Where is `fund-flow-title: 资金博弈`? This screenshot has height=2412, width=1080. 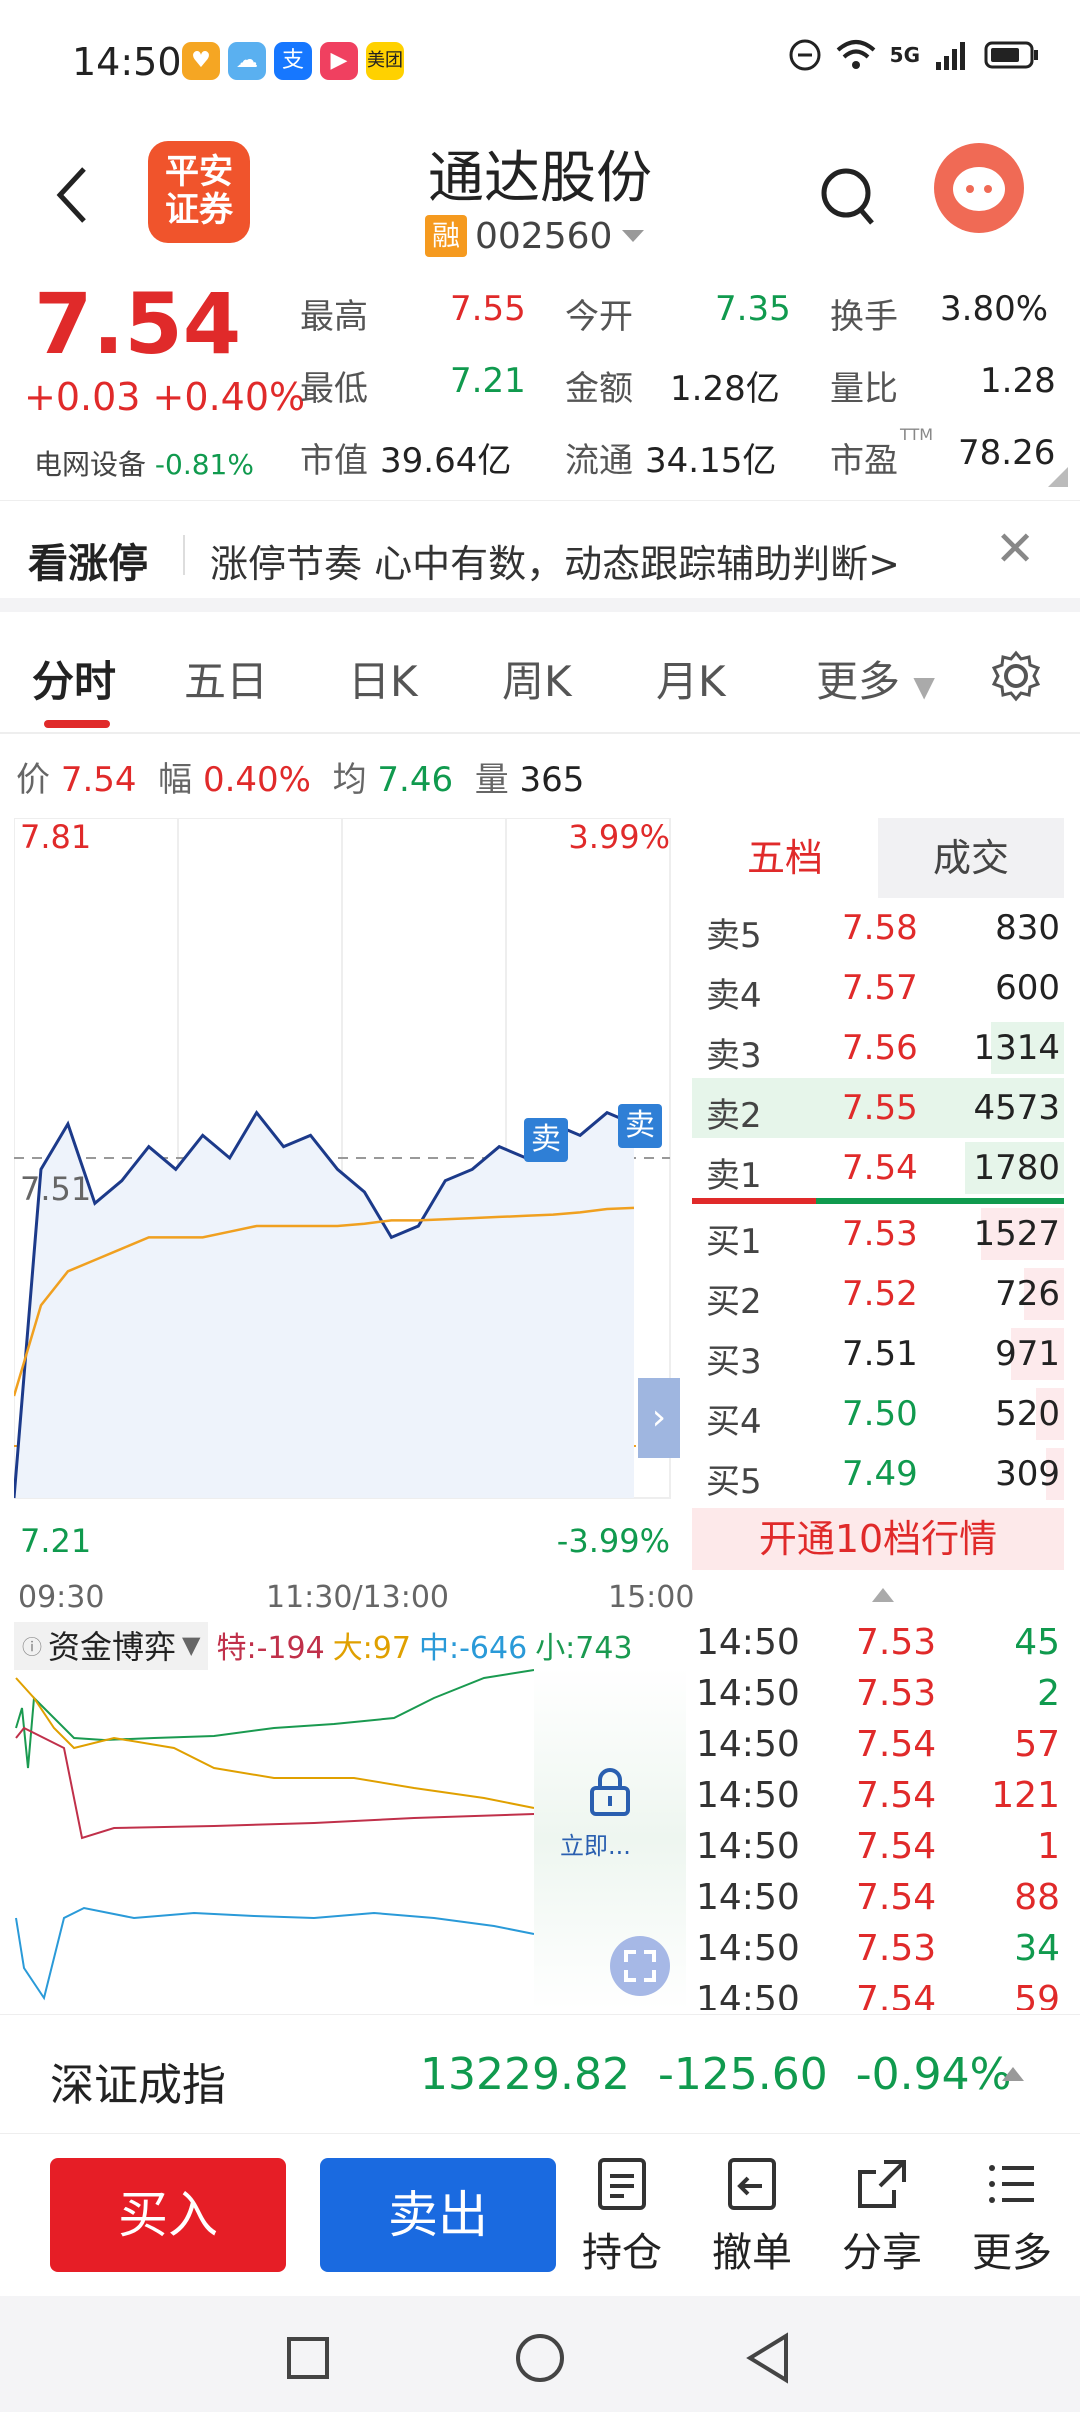
fund-flow-title: 资金博弈 is located at coordinates (112, 1647).